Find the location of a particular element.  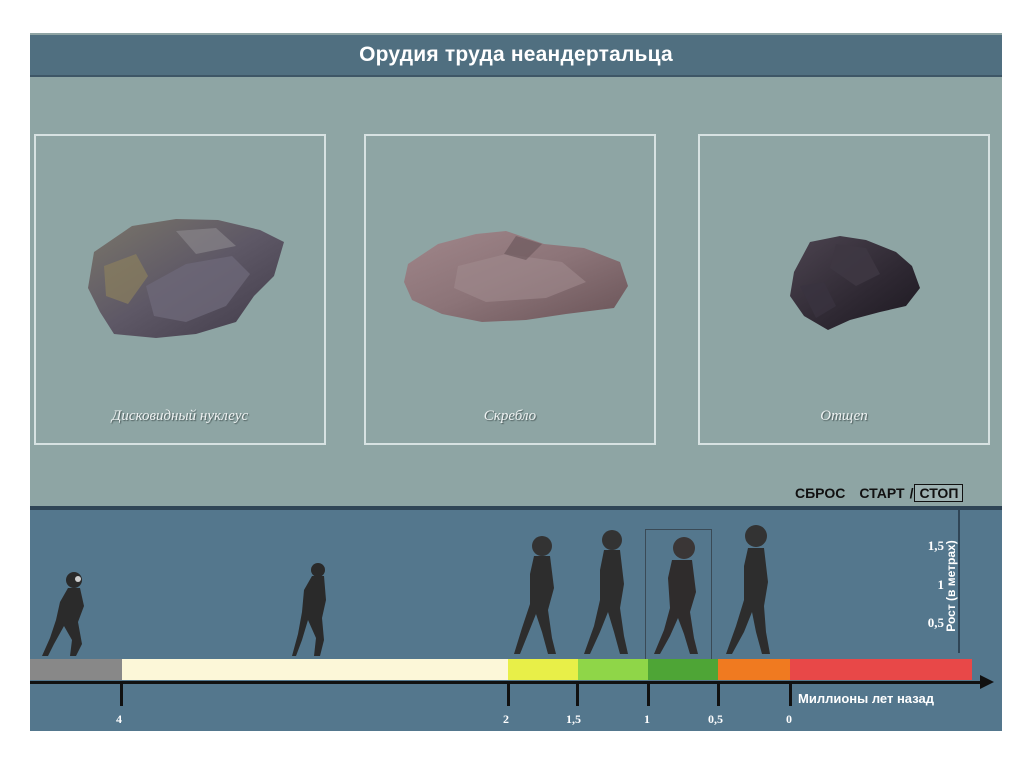

timeline-tick-label: 0,5 is located at coordinates (715, 719).